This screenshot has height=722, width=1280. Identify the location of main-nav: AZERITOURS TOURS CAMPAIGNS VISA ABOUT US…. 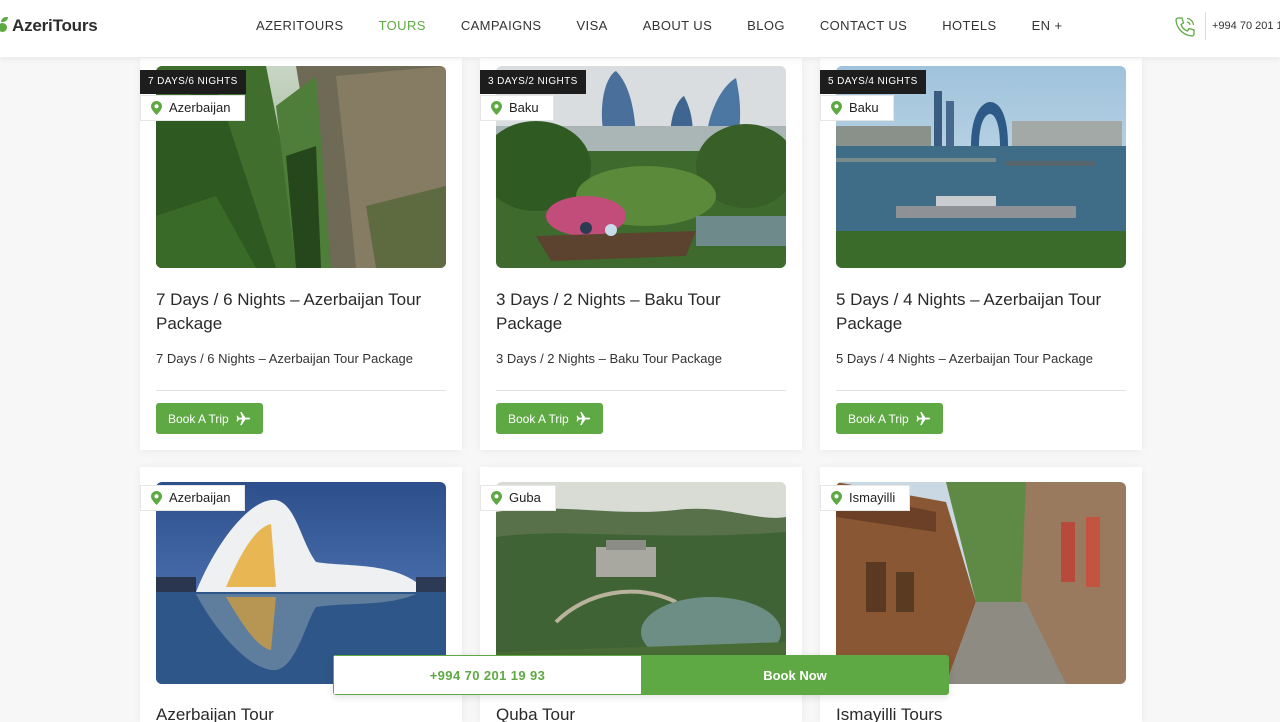
(676, 25).